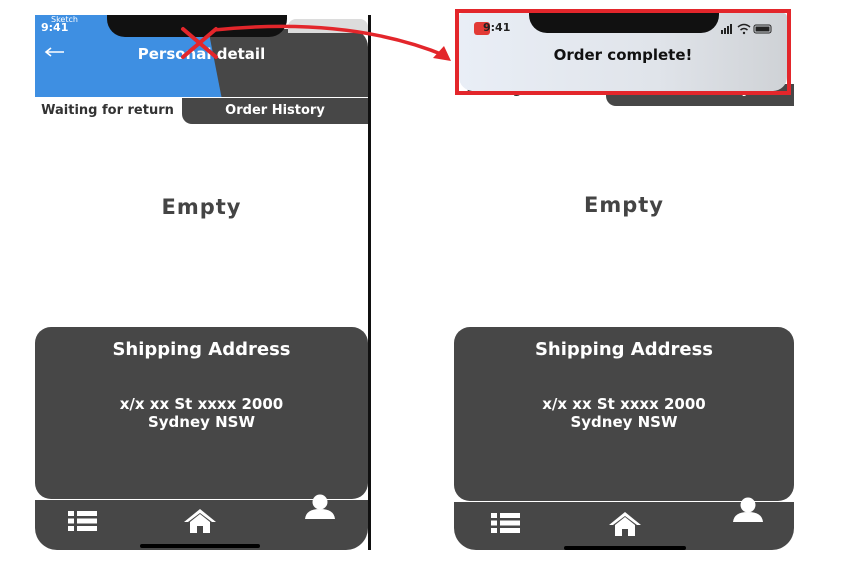  Describe the element at coordinates (332, 42) in the screenshot. I see `arrow-annotation-icon` at that location.